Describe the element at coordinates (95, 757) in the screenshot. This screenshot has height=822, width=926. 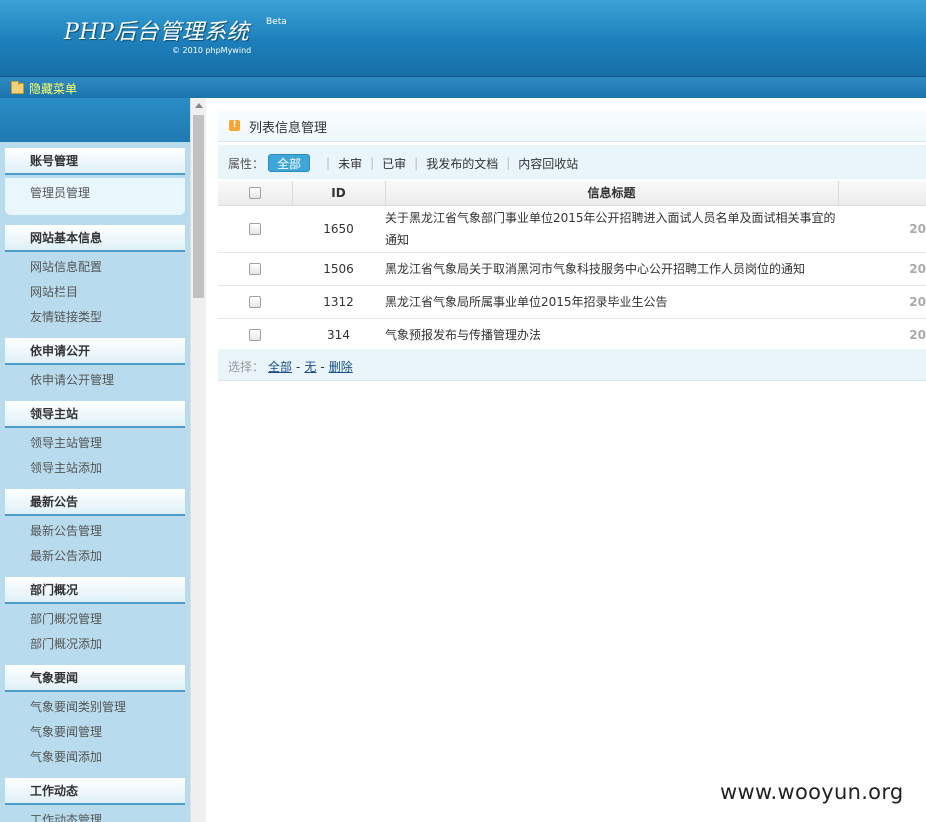
I see `sidebar-item: 气象要闻添加` at that location.